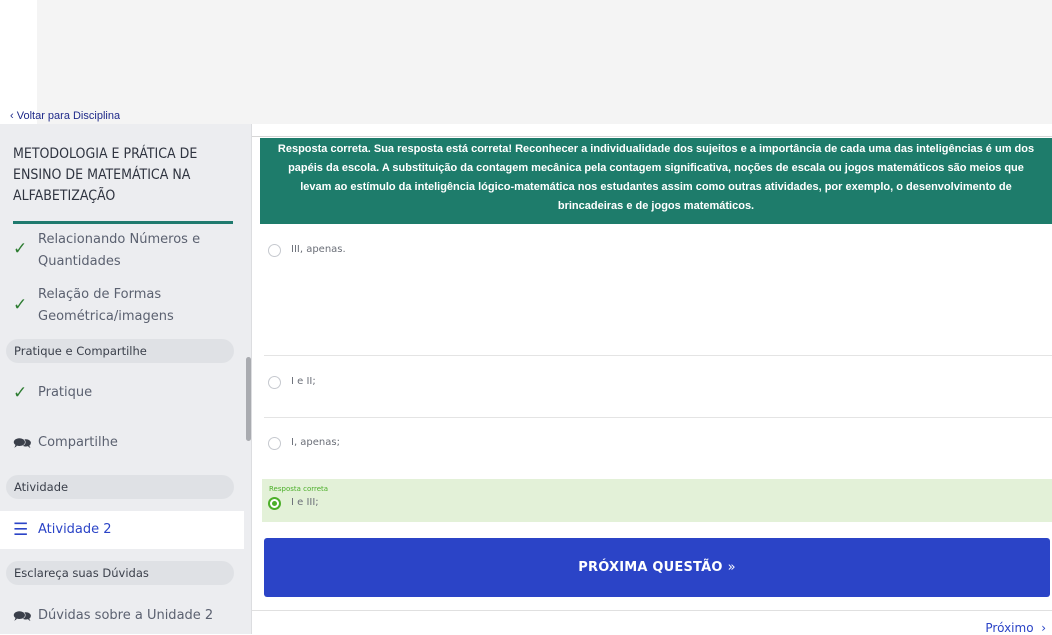 Image resolution: width=1052 pixels, height=635 pixels. I want to click on list-icon: ☰, so click(21, 530).